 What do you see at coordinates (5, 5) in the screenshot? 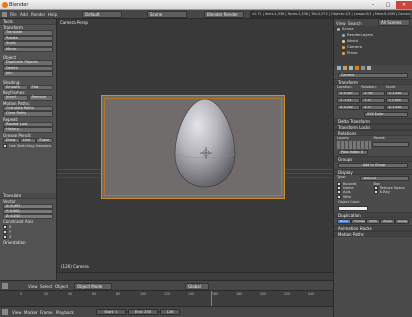
I see `blender-logo-icon` at bounding box center [5, 5].